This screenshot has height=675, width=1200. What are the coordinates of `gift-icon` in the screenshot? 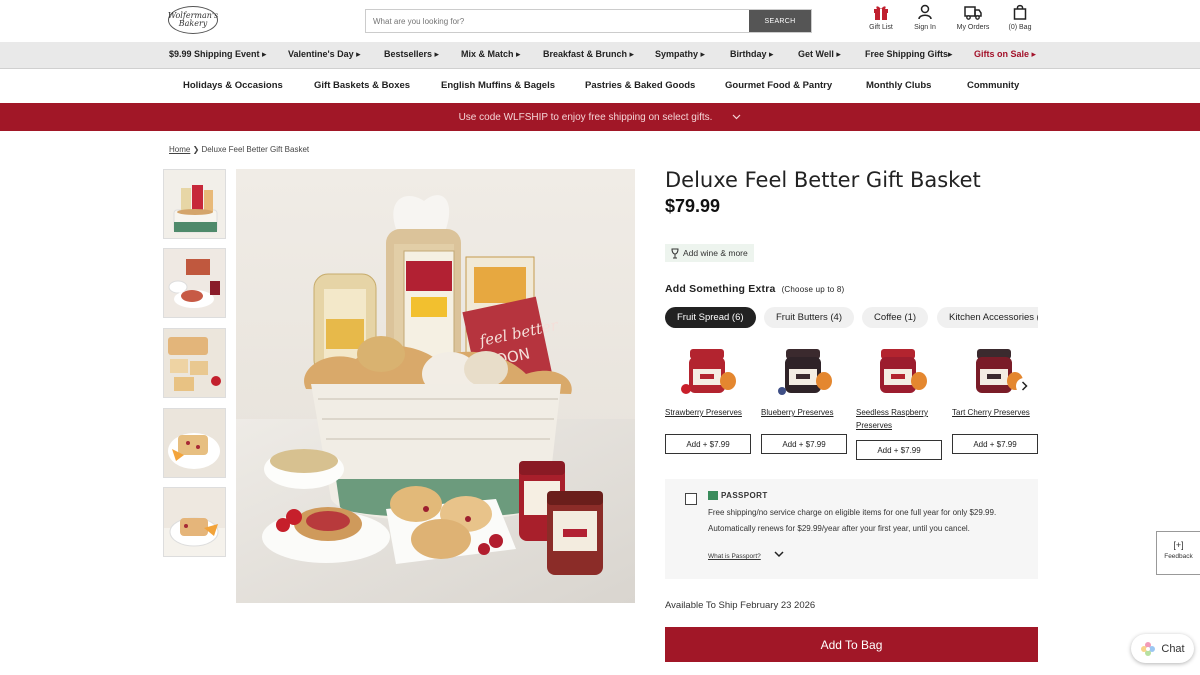 It's located at (881, 13).